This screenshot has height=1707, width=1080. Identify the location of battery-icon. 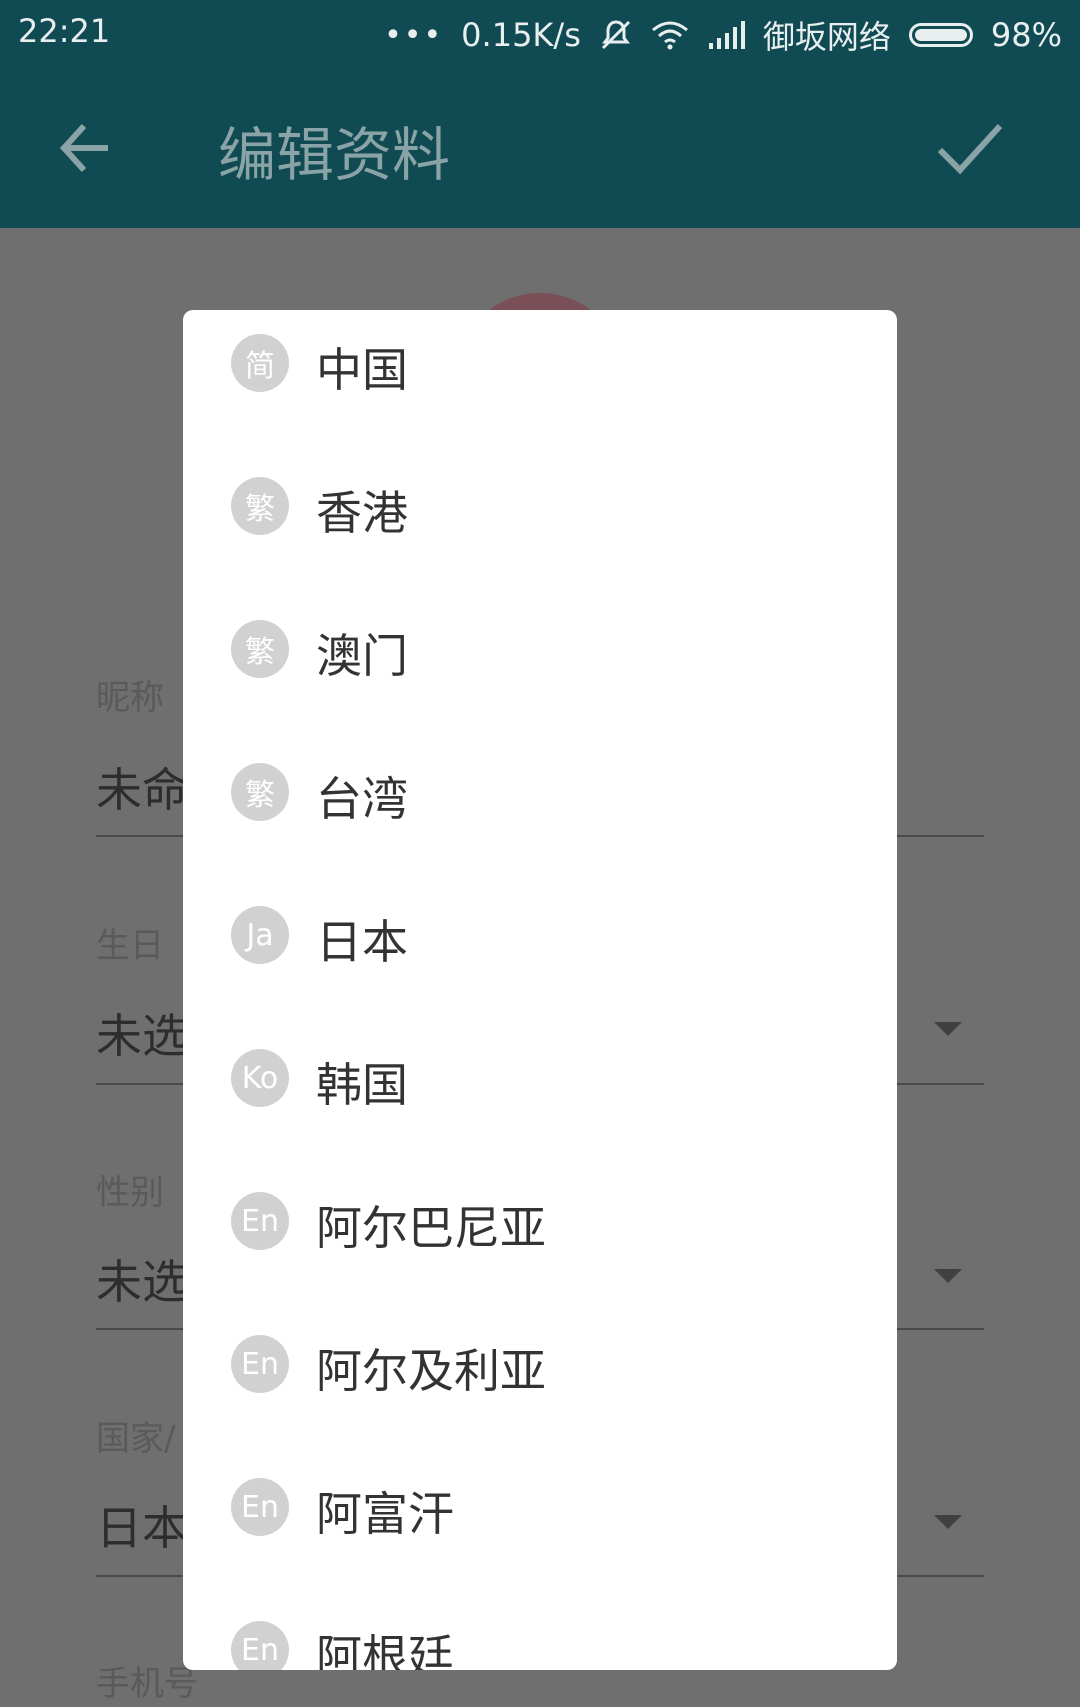
(940, 35).